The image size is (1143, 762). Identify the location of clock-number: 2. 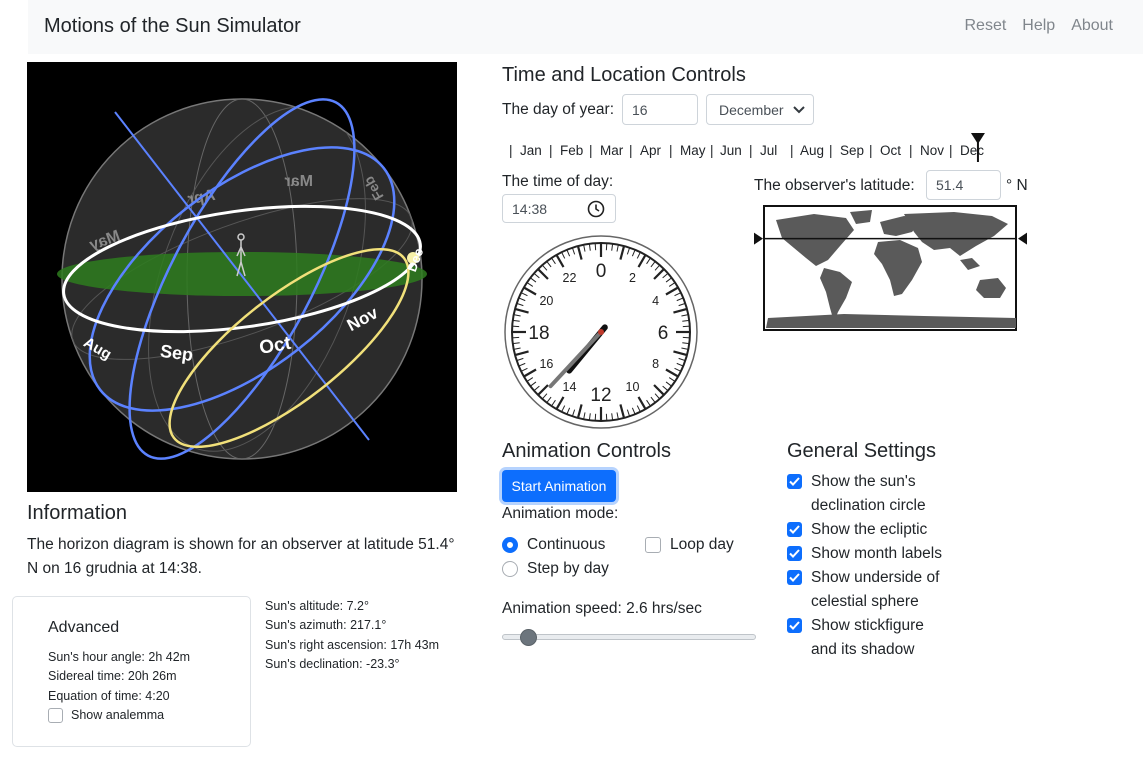
(632, 278).